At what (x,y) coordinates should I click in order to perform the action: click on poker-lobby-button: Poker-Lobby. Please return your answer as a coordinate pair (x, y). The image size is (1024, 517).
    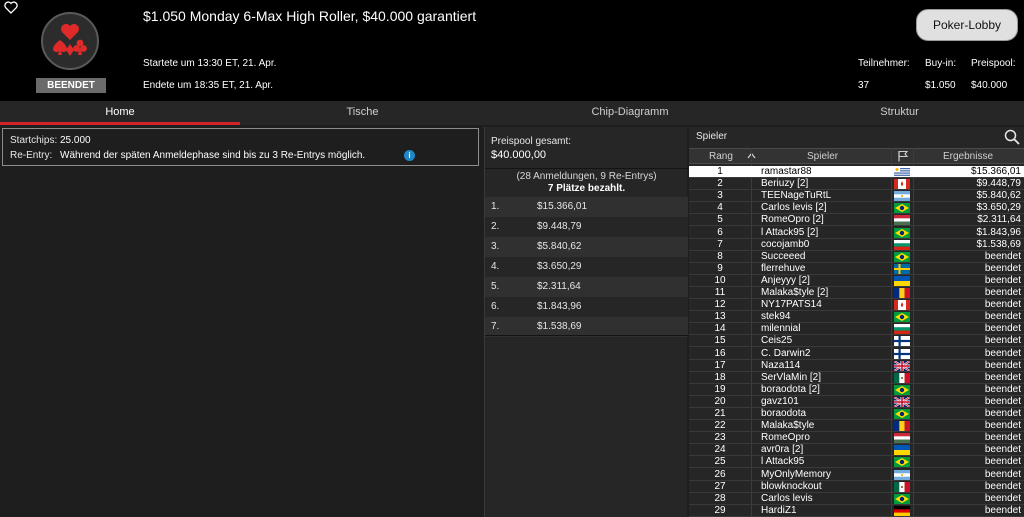
    Looking at the image, I should click on (967, 25).